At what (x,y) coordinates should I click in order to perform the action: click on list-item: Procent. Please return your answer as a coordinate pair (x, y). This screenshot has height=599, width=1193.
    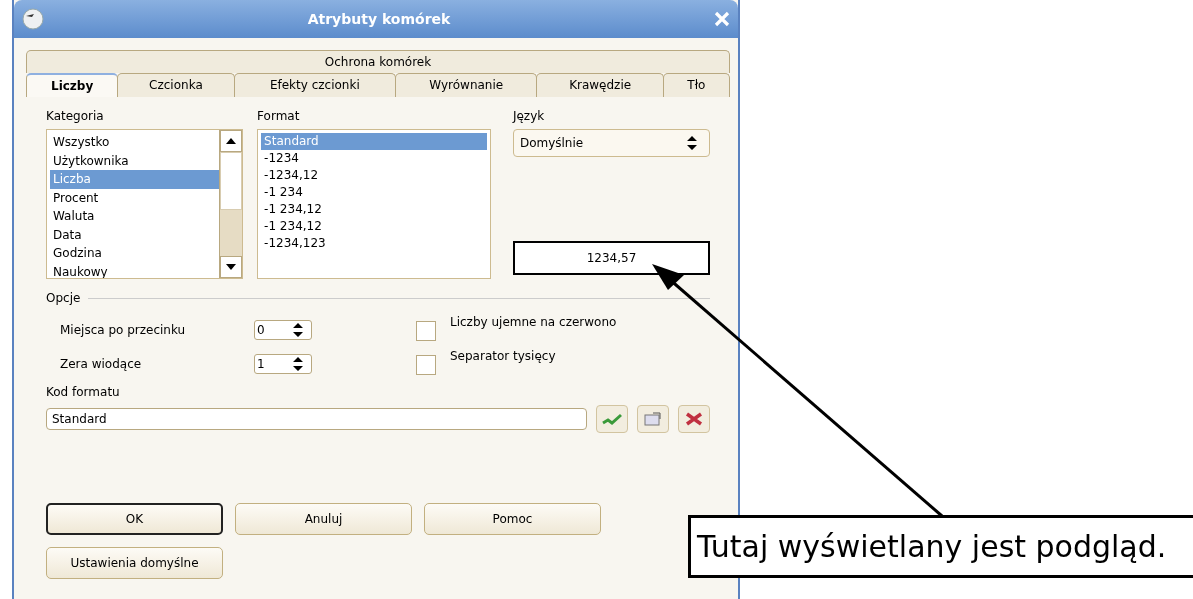
    Looking at the image, I should click on (135, 197).